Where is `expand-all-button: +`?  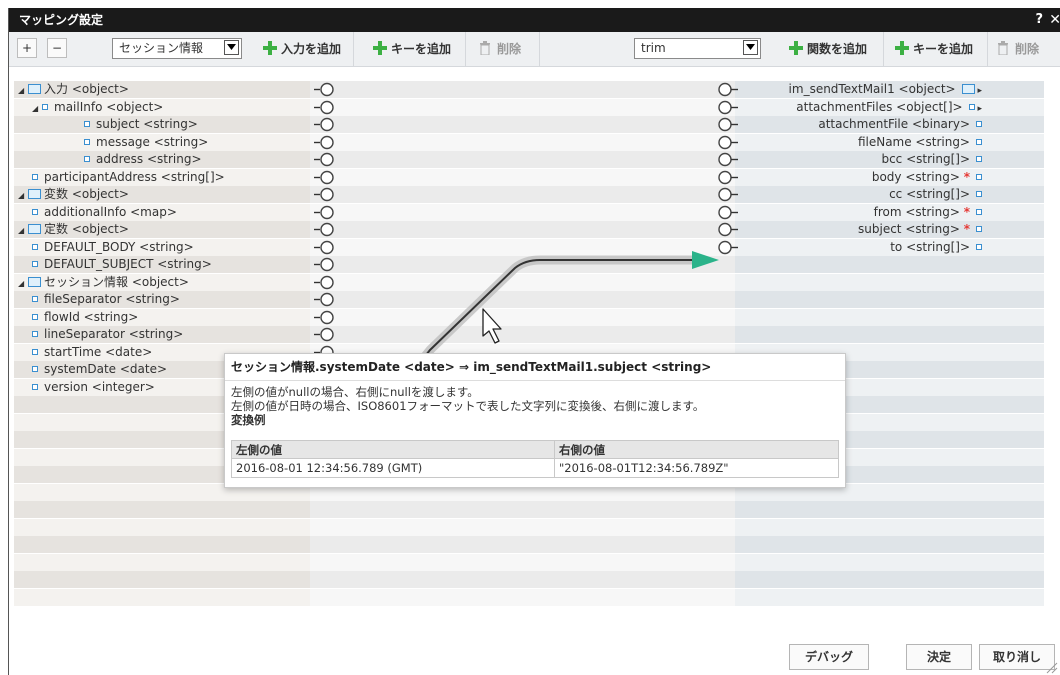
expand-all-button: + is located at coordinates (27, 48).